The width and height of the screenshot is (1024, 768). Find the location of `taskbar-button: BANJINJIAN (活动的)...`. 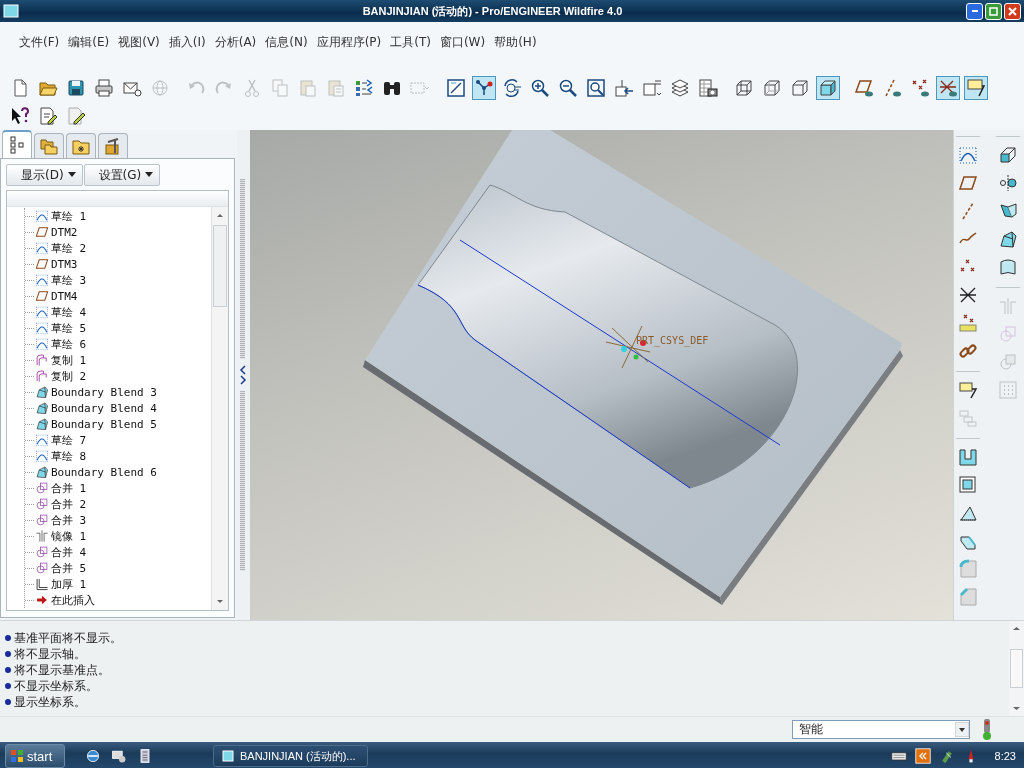

taskbar-button: BANJINJIAN (活动的)... is located at coordinates (290, 756).